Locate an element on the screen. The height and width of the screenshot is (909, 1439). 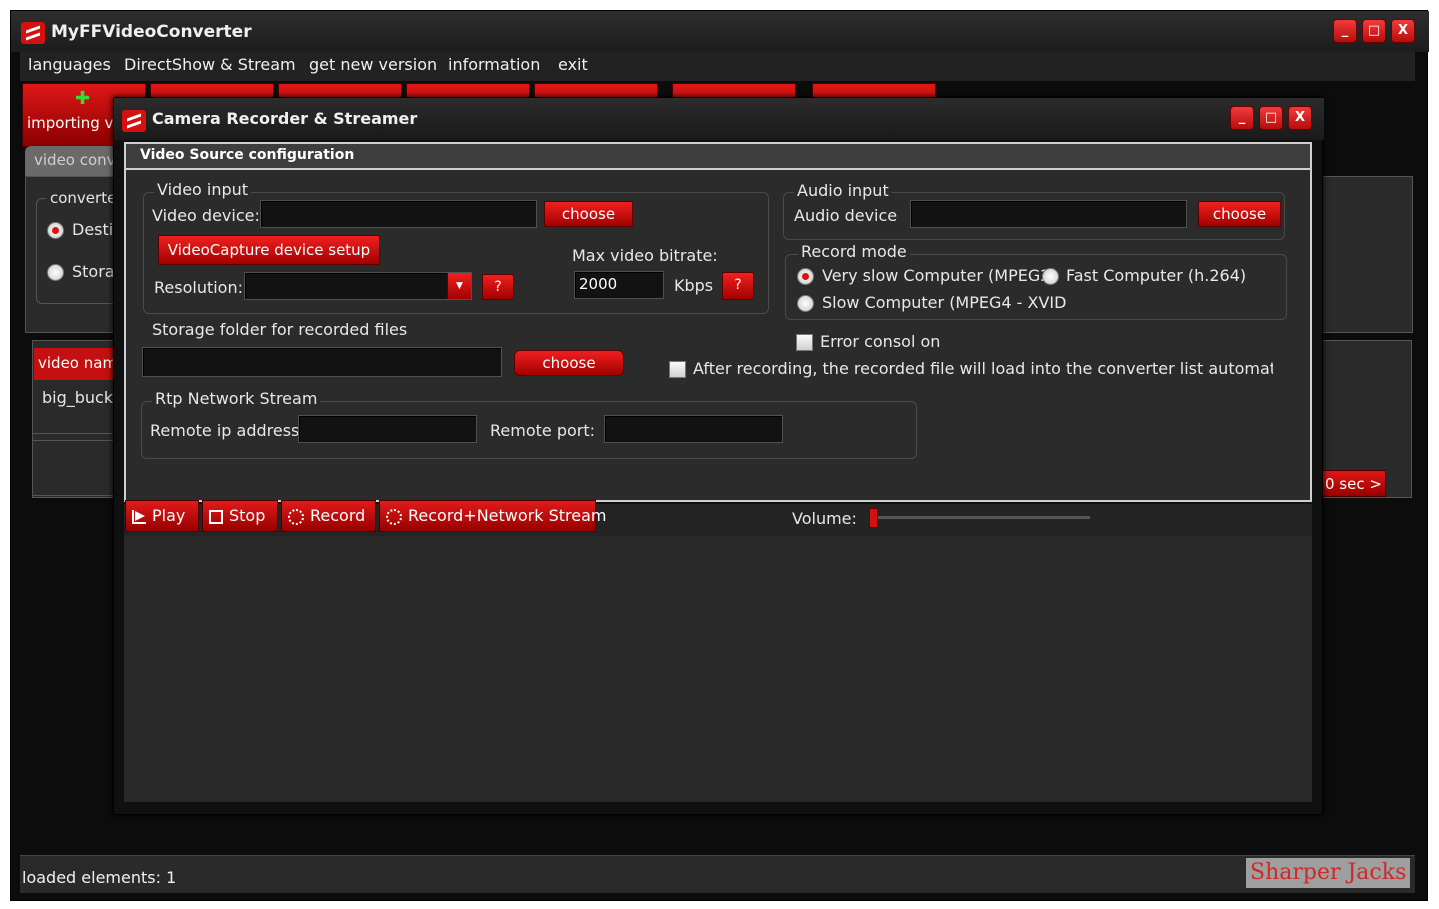
minimize-button: _ is located at coordinates (1345, 31).